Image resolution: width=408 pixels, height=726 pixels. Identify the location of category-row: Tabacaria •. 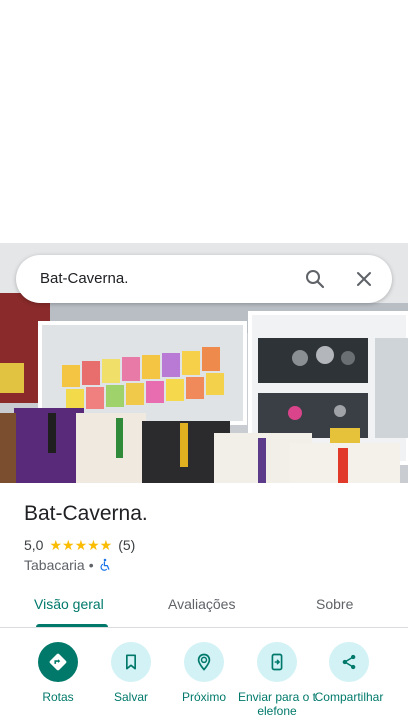
(68, 565).